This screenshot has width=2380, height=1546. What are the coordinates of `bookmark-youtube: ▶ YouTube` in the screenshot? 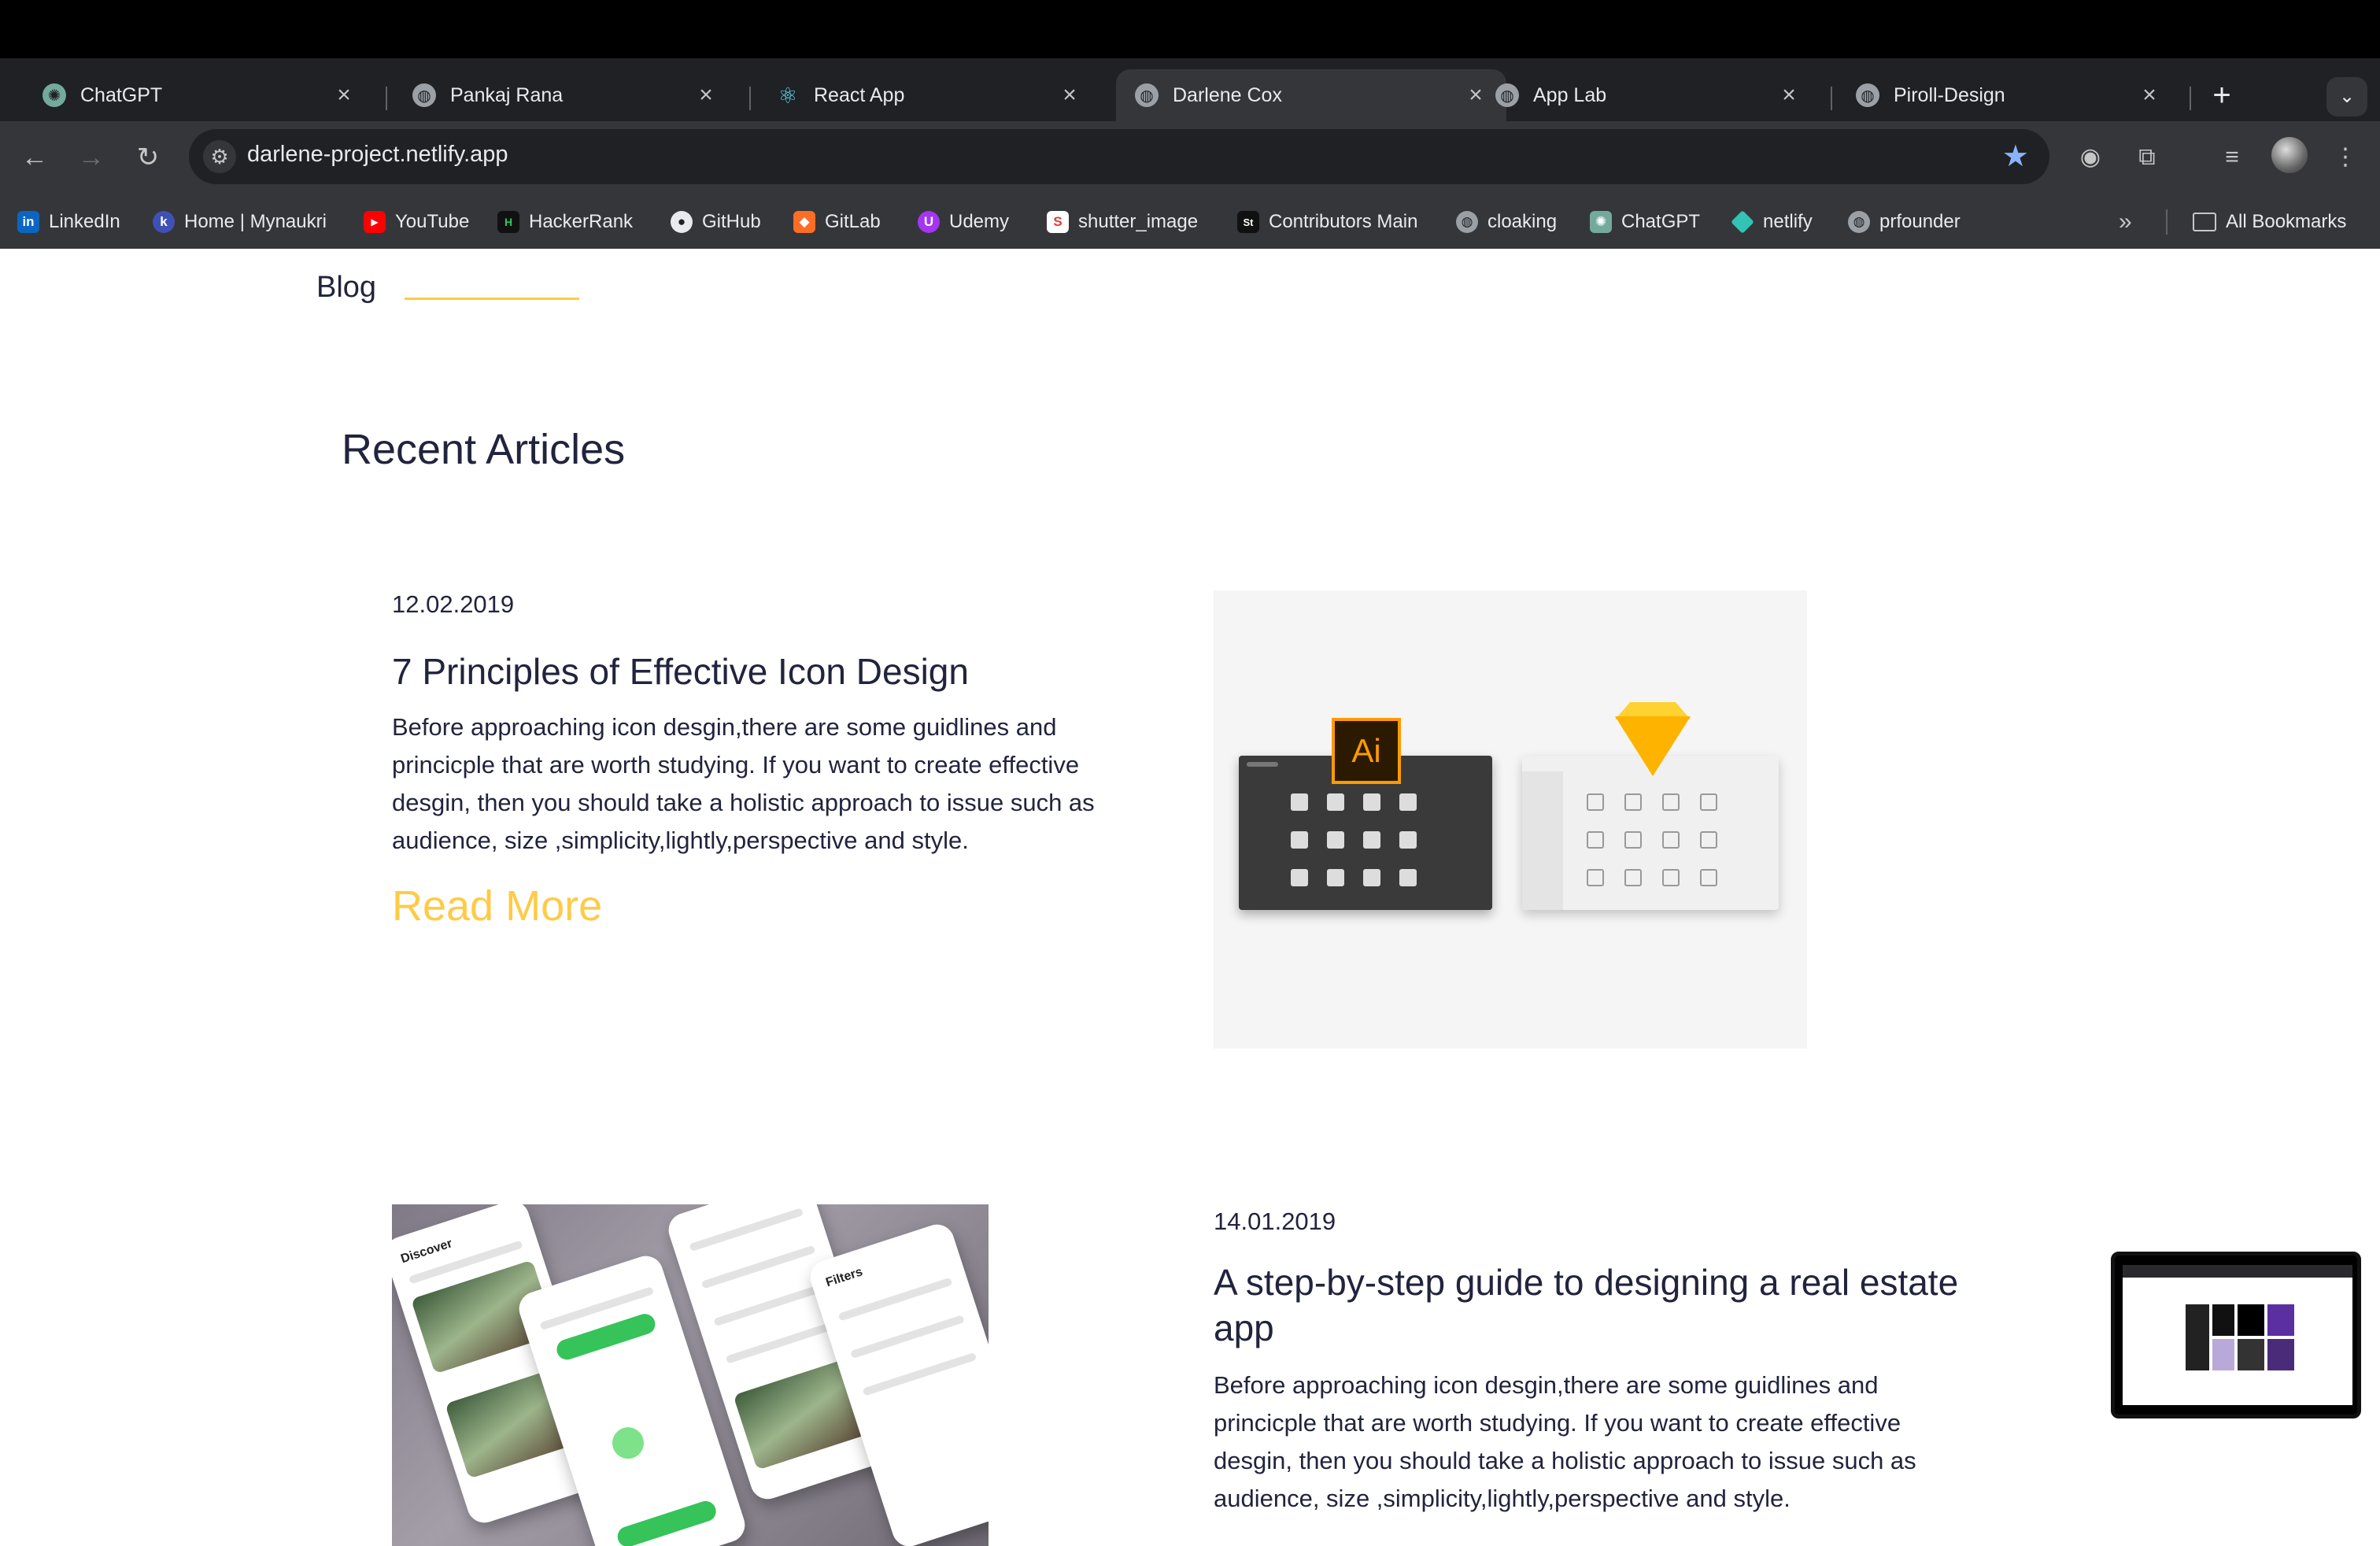 It's located at (416, 222).